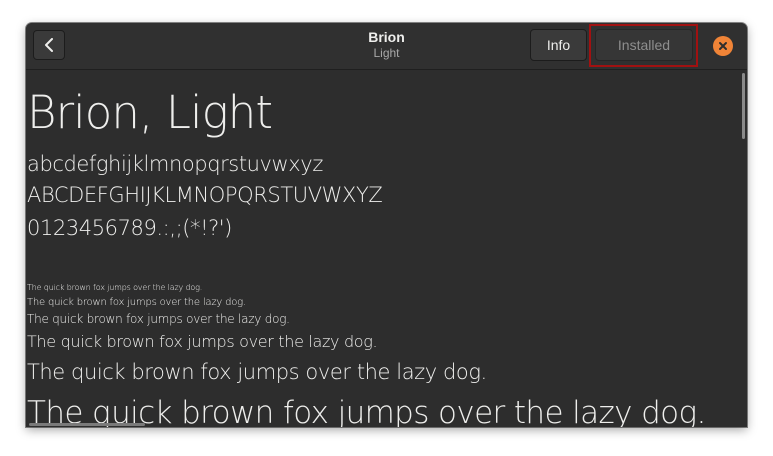  What do you see at coordinates (743, 106) in the screenshot?
I see `vertical-scrollbar` at bounding box center [743, 106].